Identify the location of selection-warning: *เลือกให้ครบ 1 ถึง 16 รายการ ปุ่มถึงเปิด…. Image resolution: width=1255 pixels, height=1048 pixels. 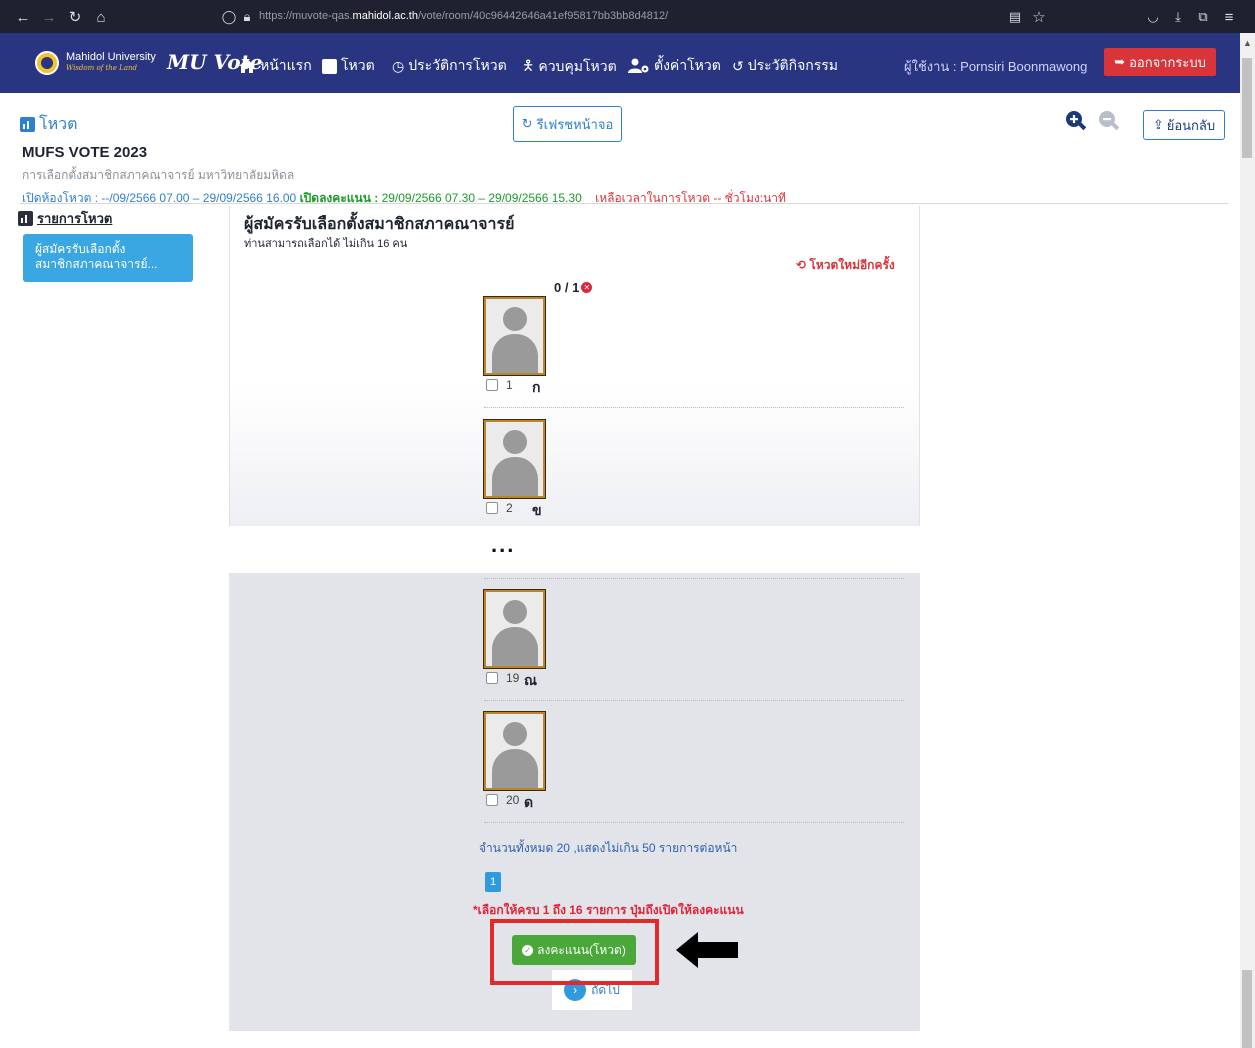
(608, 910).